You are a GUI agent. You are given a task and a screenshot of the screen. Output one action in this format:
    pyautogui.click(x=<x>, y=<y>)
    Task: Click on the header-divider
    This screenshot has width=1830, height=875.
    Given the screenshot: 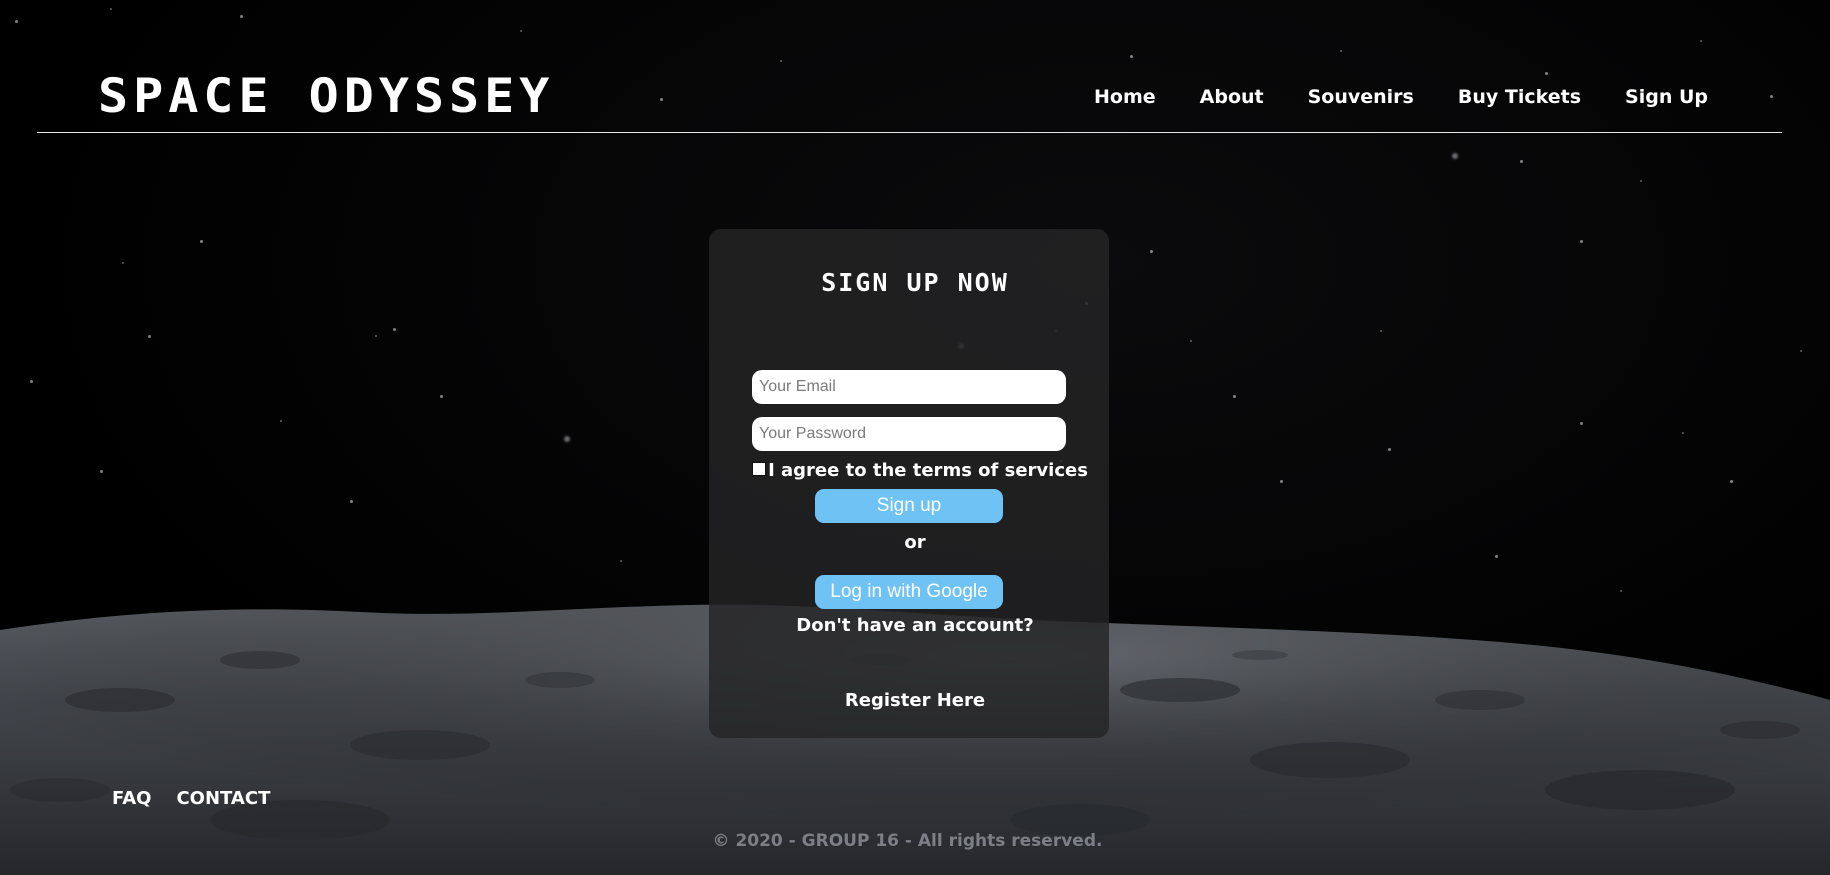 What is the action you would take?
    pyautogui.click(x=909, y=132)
    